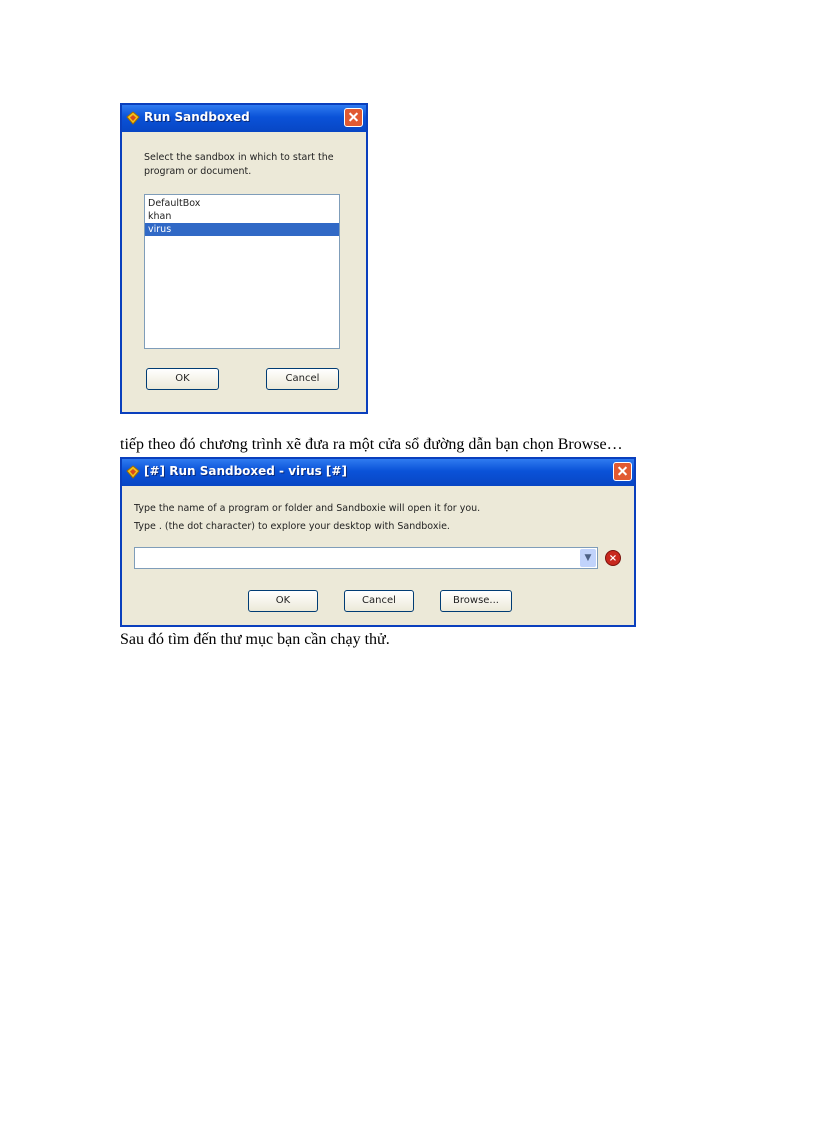  What do you see at coordinates (197, 117) in the screenshot?
I see `dialog-title: Run Sandboxed` at bounding box center [197, 117].